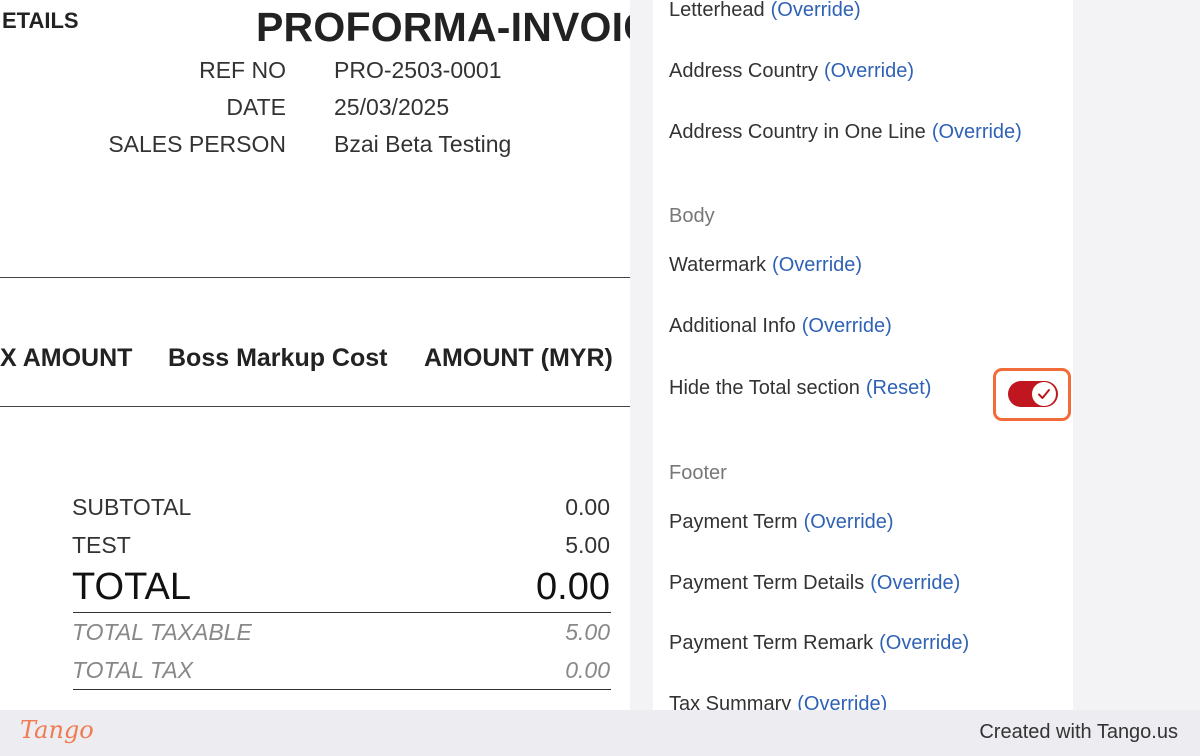  I want to click on document-title: PROFORMA-INVOICE, so click(443, 27).